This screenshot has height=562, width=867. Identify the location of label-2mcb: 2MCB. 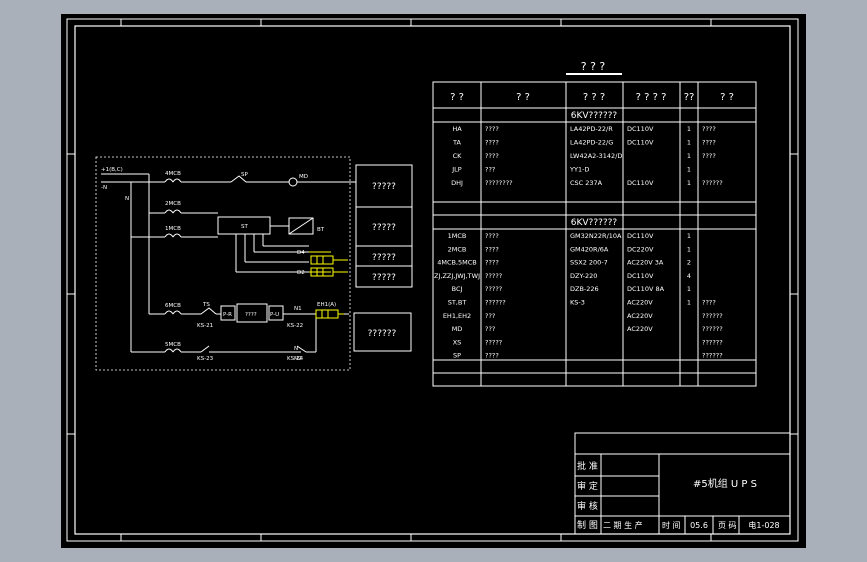
(173, 204).